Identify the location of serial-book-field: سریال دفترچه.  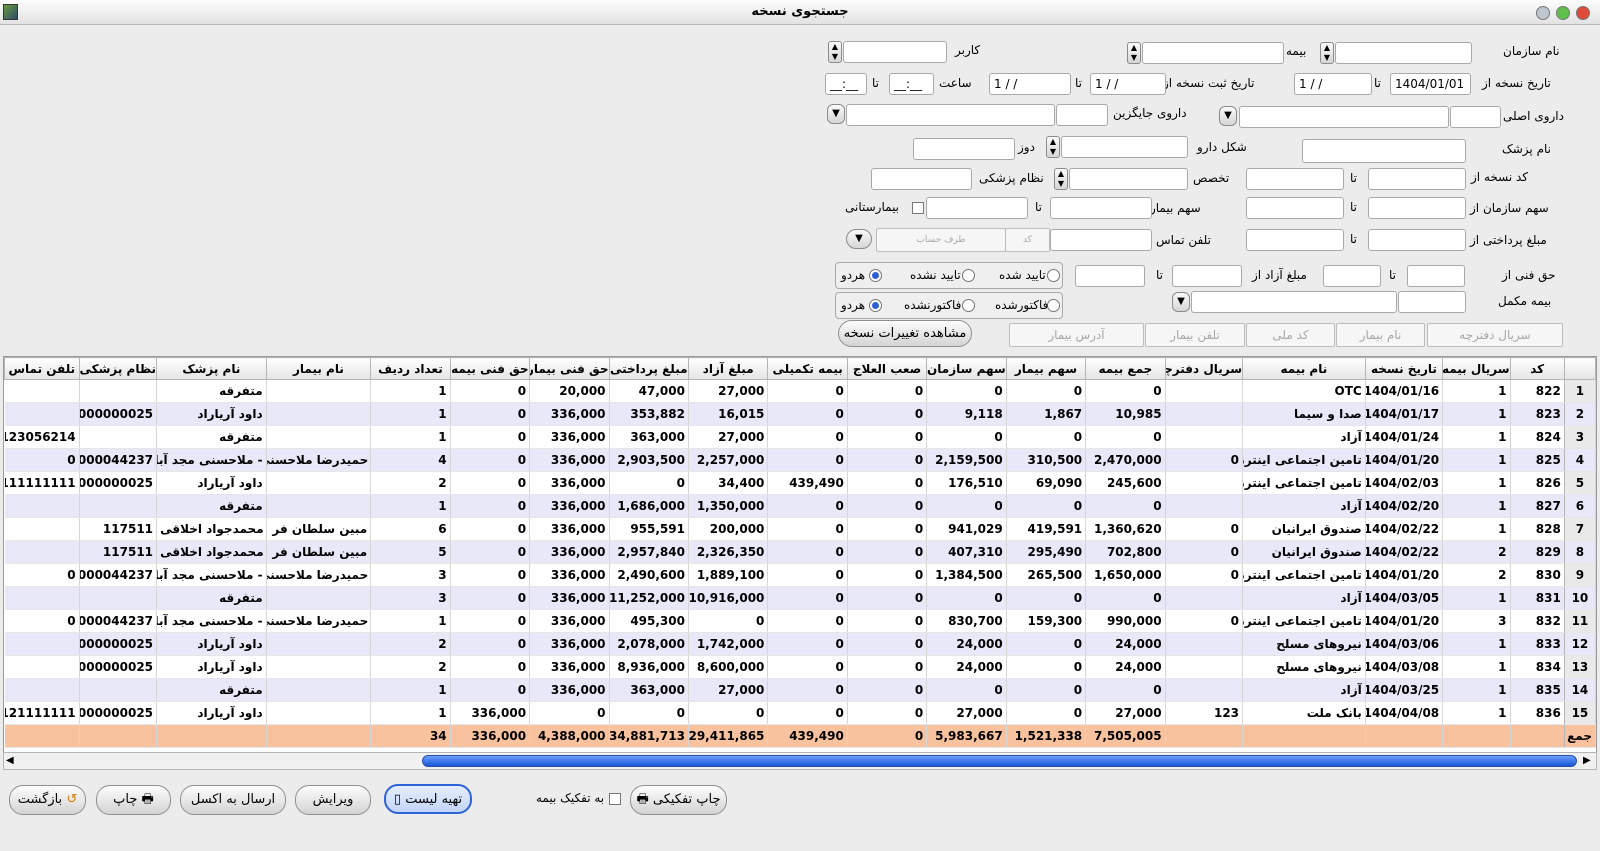
(1495, 335).